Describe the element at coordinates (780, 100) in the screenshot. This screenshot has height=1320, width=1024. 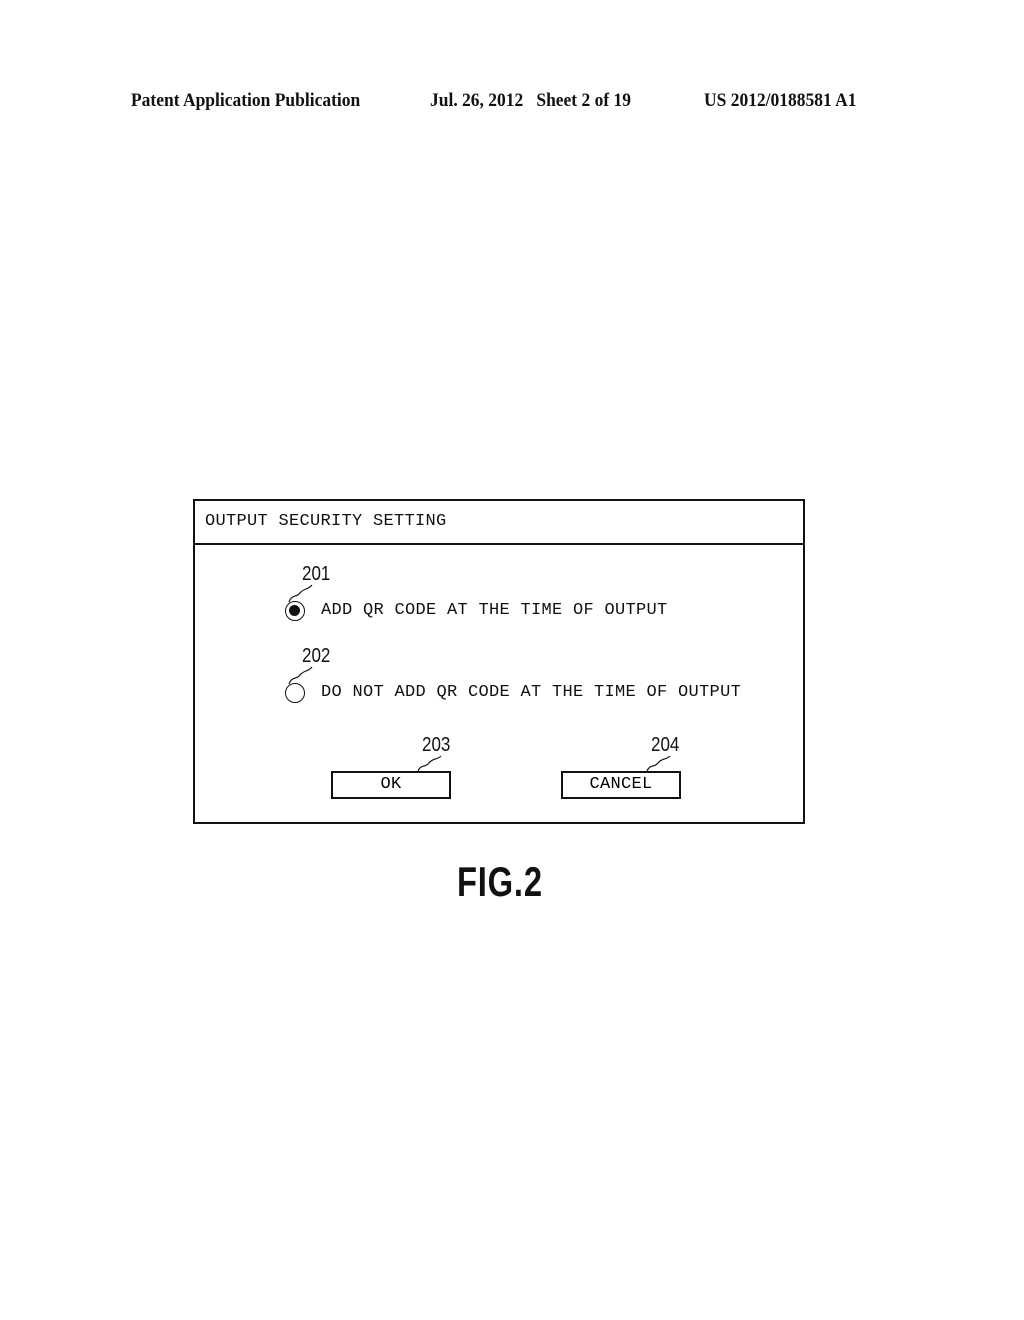
I see `publication-number: US 2012/0188581 A1` at that location.